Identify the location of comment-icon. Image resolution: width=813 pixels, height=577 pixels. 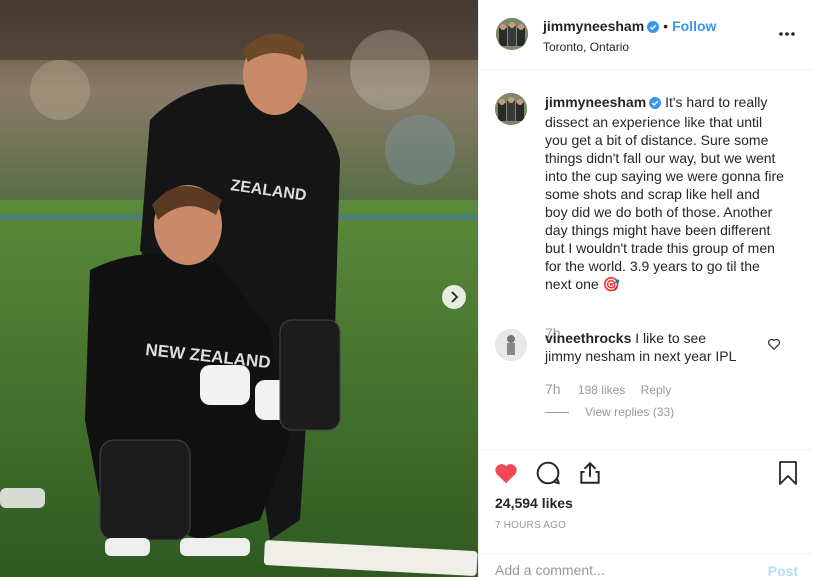
(548, 473).